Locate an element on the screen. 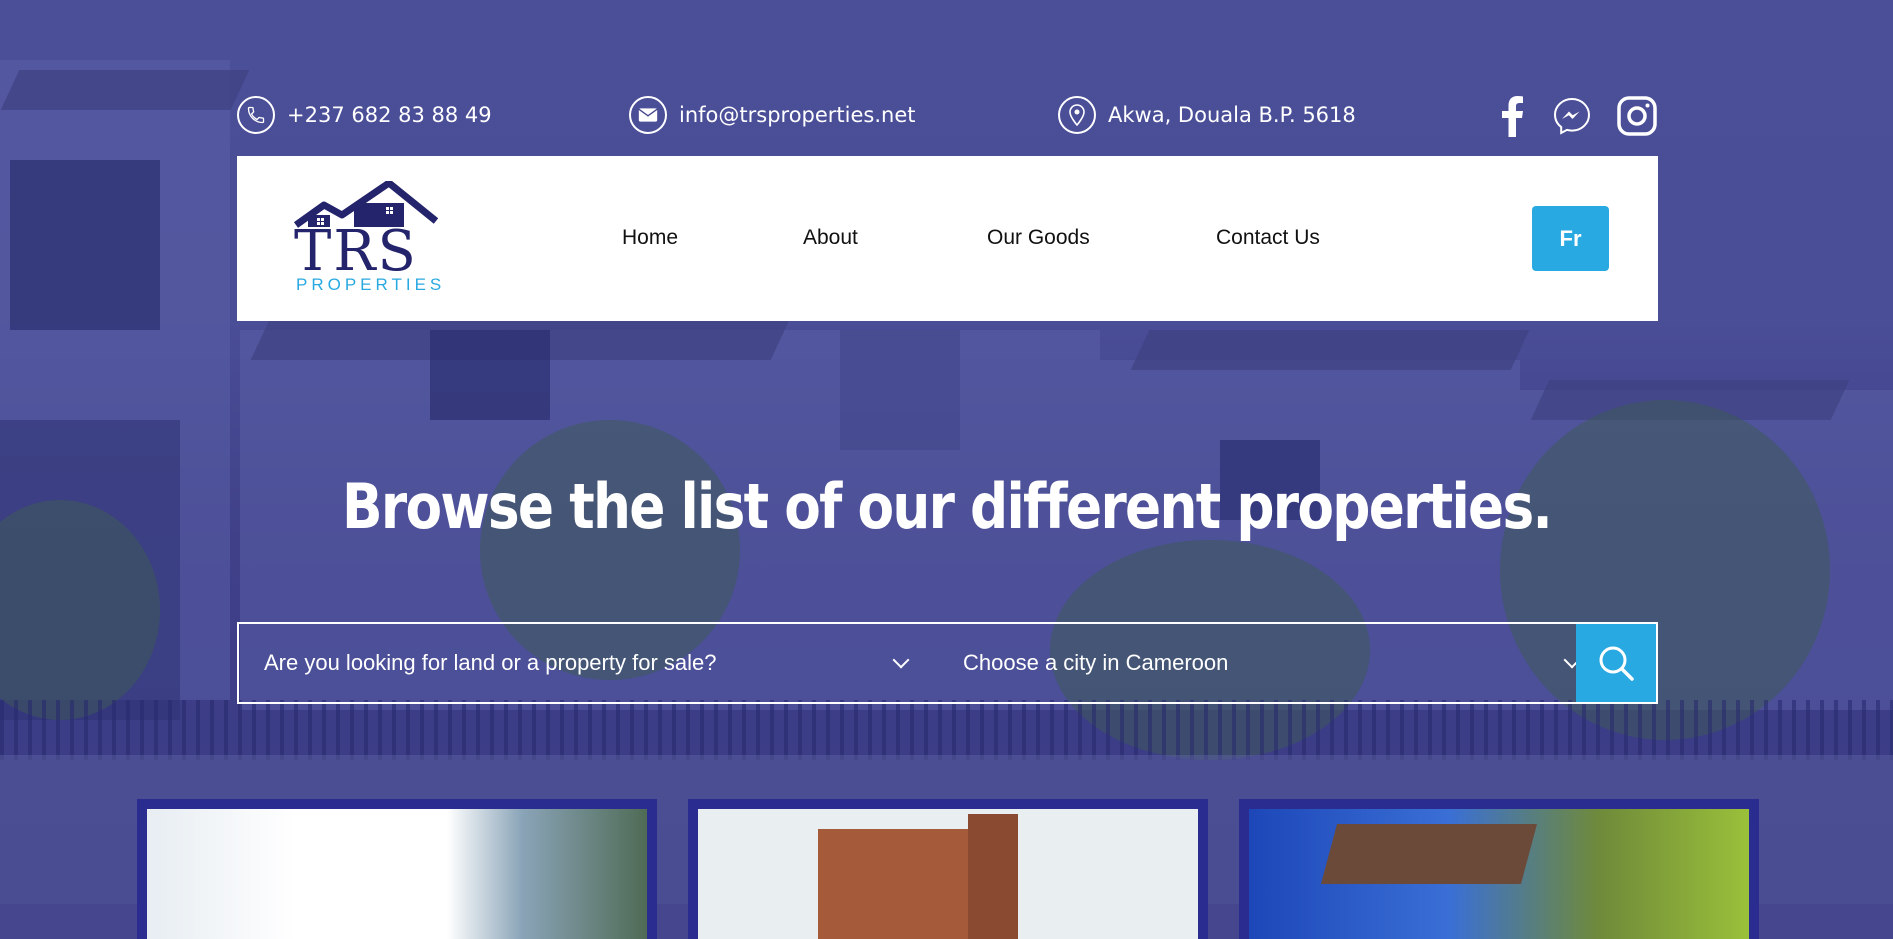 The height and width of the screenshot is (939, 1893). facebook-icon is located at coordinates (1512, 116).